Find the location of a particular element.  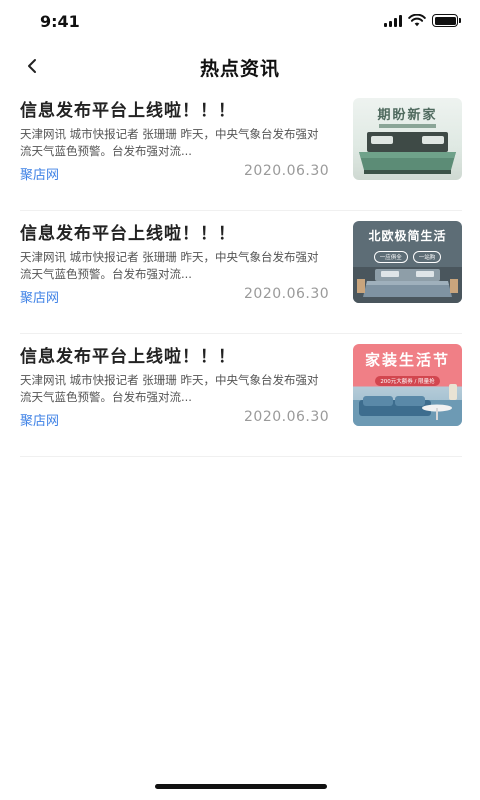

home-indicator is located at coordinates (241, 786).